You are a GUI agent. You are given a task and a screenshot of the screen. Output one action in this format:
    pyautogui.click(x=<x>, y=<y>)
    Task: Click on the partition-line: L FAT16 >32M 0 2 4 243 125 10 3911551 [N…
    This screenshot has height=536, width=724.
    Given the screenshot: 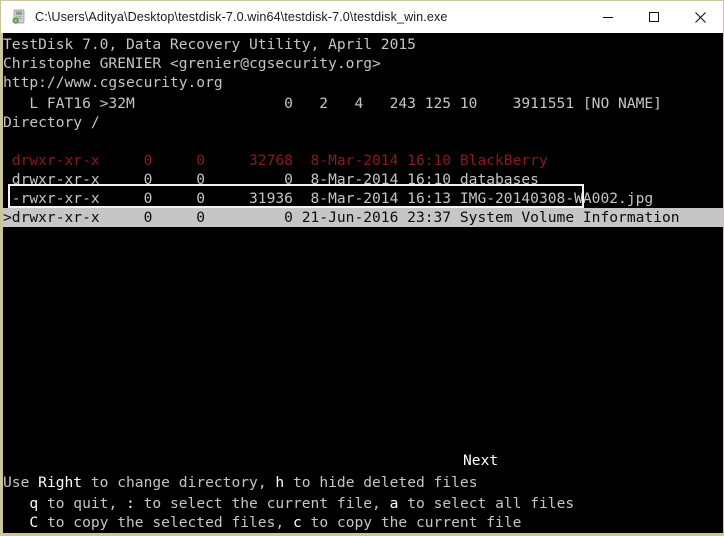 What is the action you would take?
    pyautogui.click(x=363, y=103)
    